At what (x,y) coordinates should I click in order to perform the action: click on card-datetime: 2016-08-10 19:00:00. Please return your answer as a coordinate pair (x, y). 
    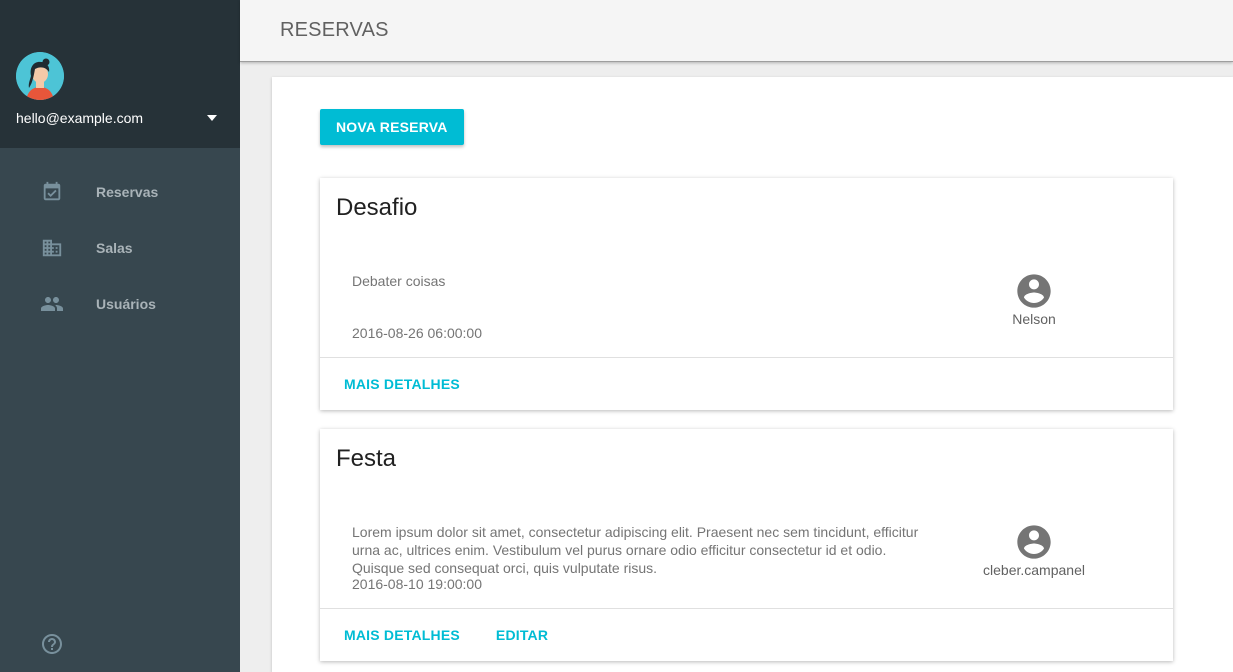
    Looking at the image, I should click on (417, 584).